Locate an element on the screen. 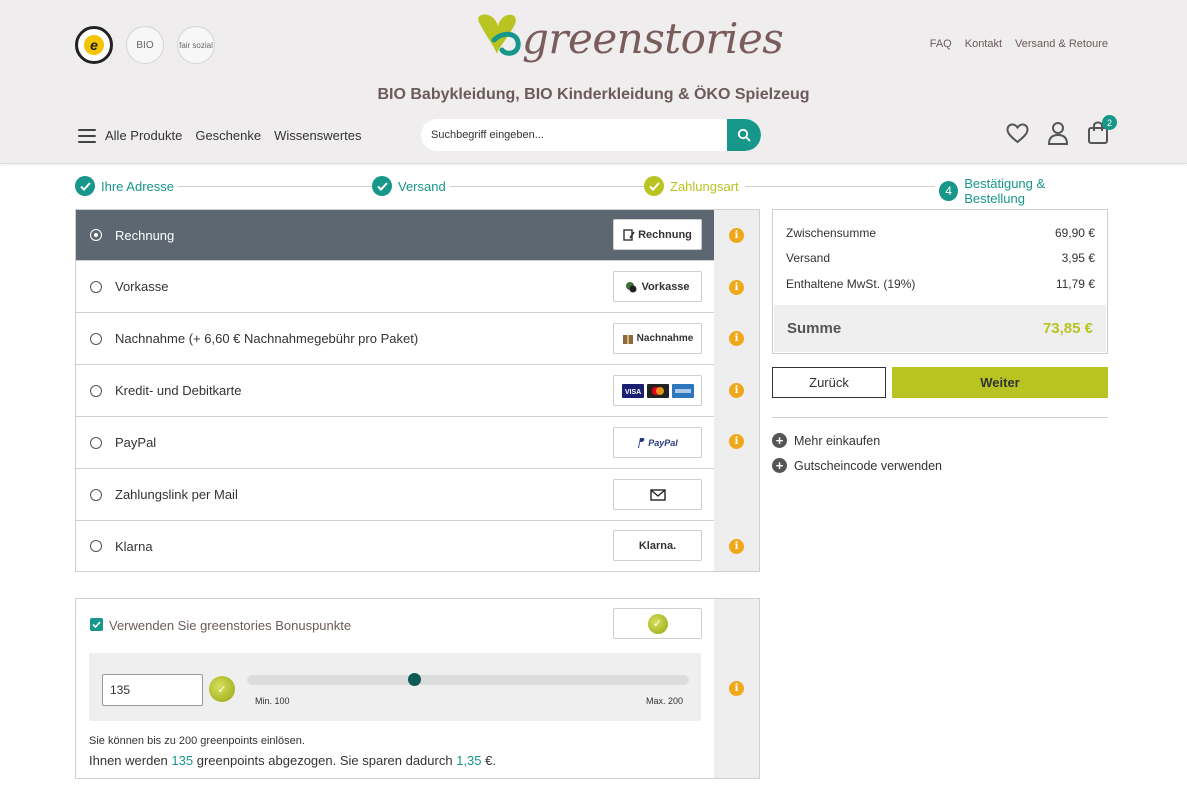 This screenshot has height=800, width=1187. brand-name: greenstories is located at coordinates (653, 38).